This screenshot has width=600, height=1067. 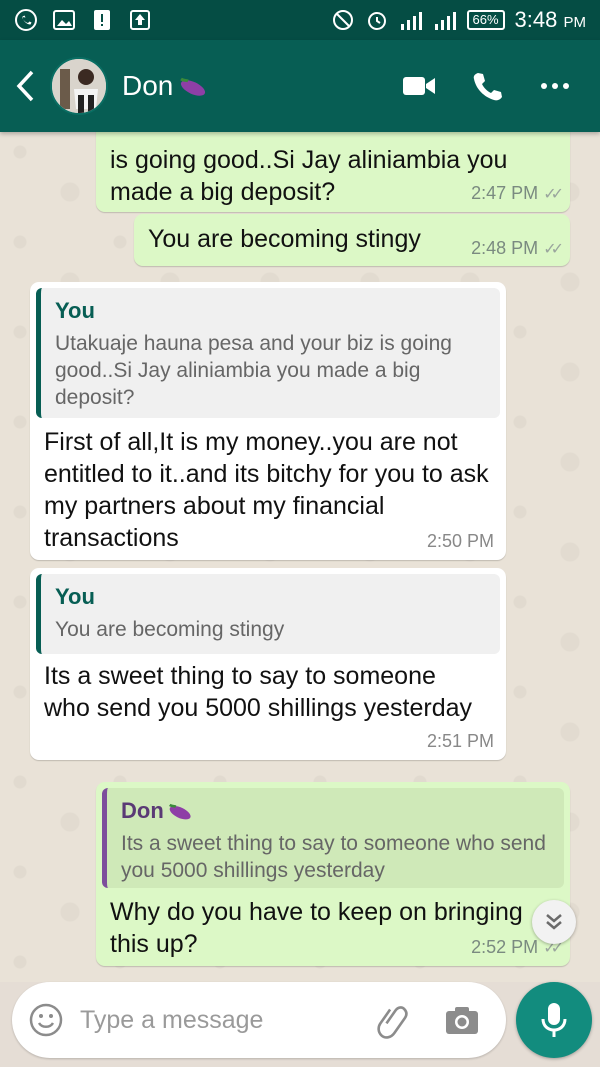 I want to click on message-meta: 2:48 PM ✓✓, so click(x=517, y=248).